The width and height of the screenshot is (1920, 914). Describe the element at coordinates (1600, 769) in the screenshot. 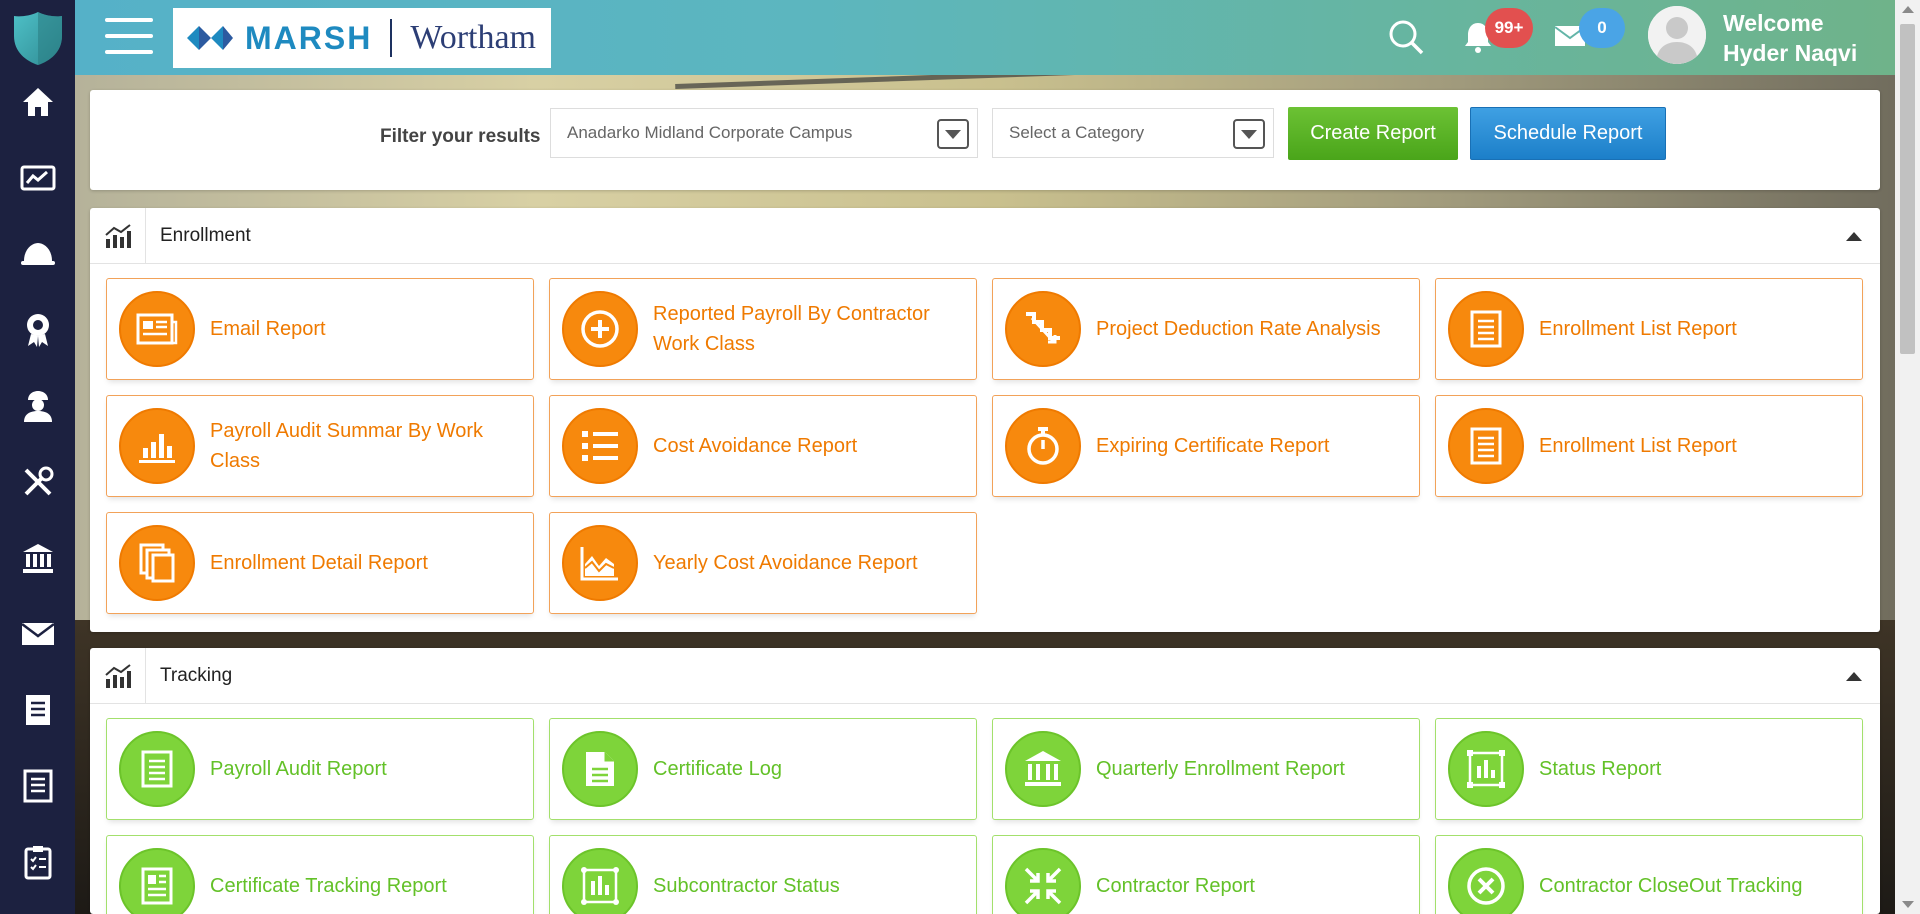

I see `report-card-label: Status Report` at that location.